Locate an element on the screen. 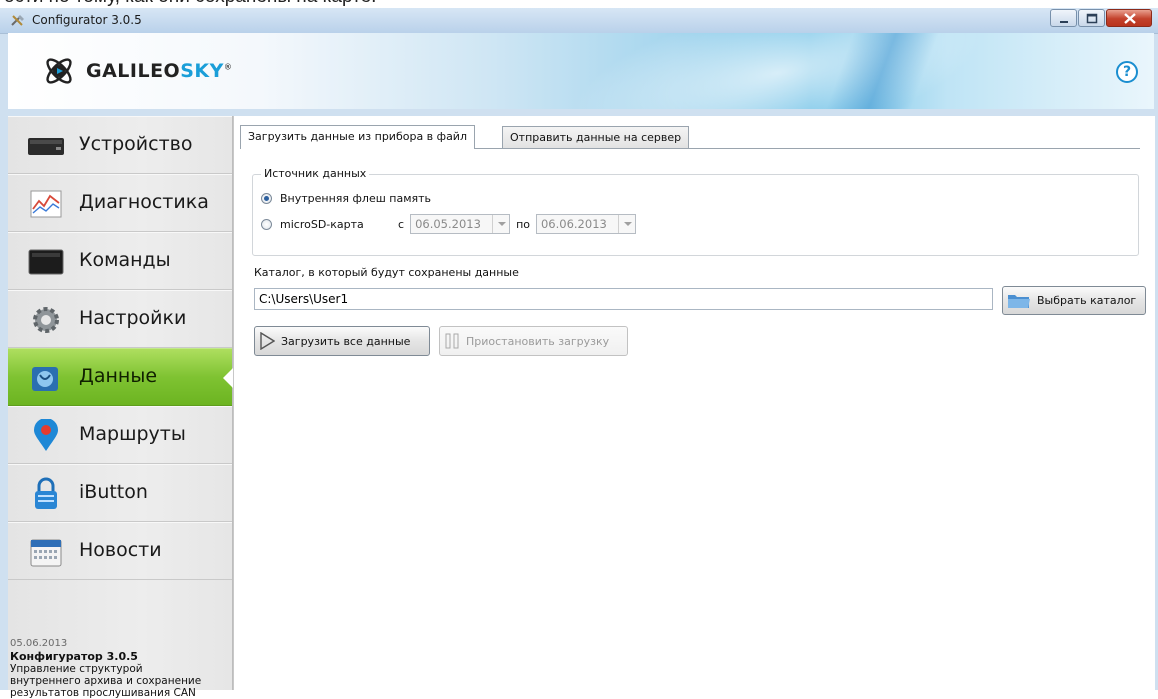 This screenshot has height=699, width=1158. minimize-icon is located at coordinates (1064, 22).